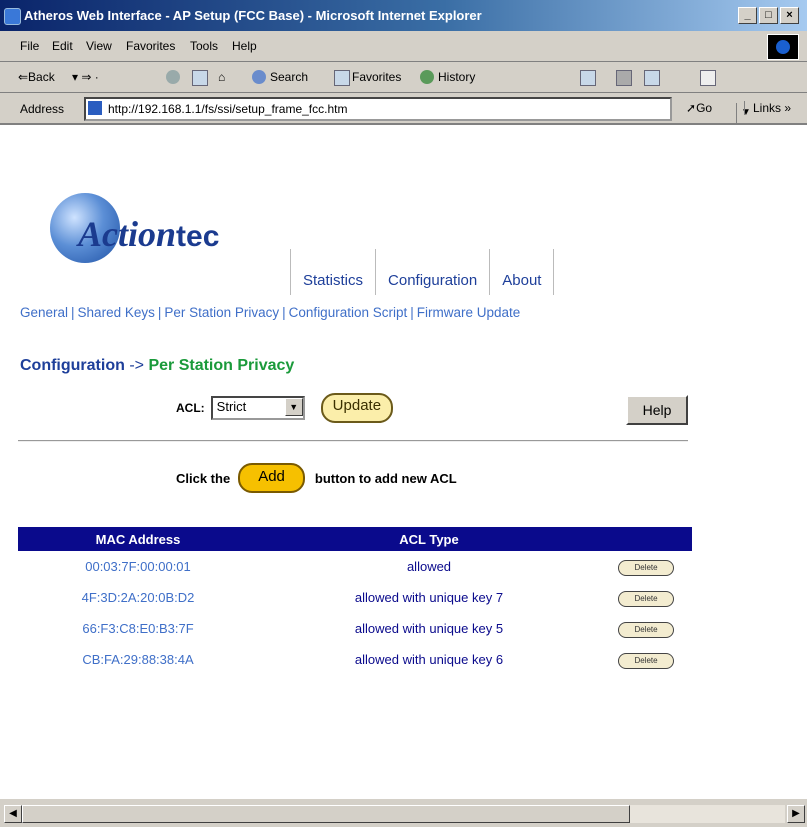 Image resolution: width=807 pixels, height=827 pixels. What do you see at coordinates (204, 46) in the screenshot?
I see `menu-tools: Tools` at bounding box center [204, 46].